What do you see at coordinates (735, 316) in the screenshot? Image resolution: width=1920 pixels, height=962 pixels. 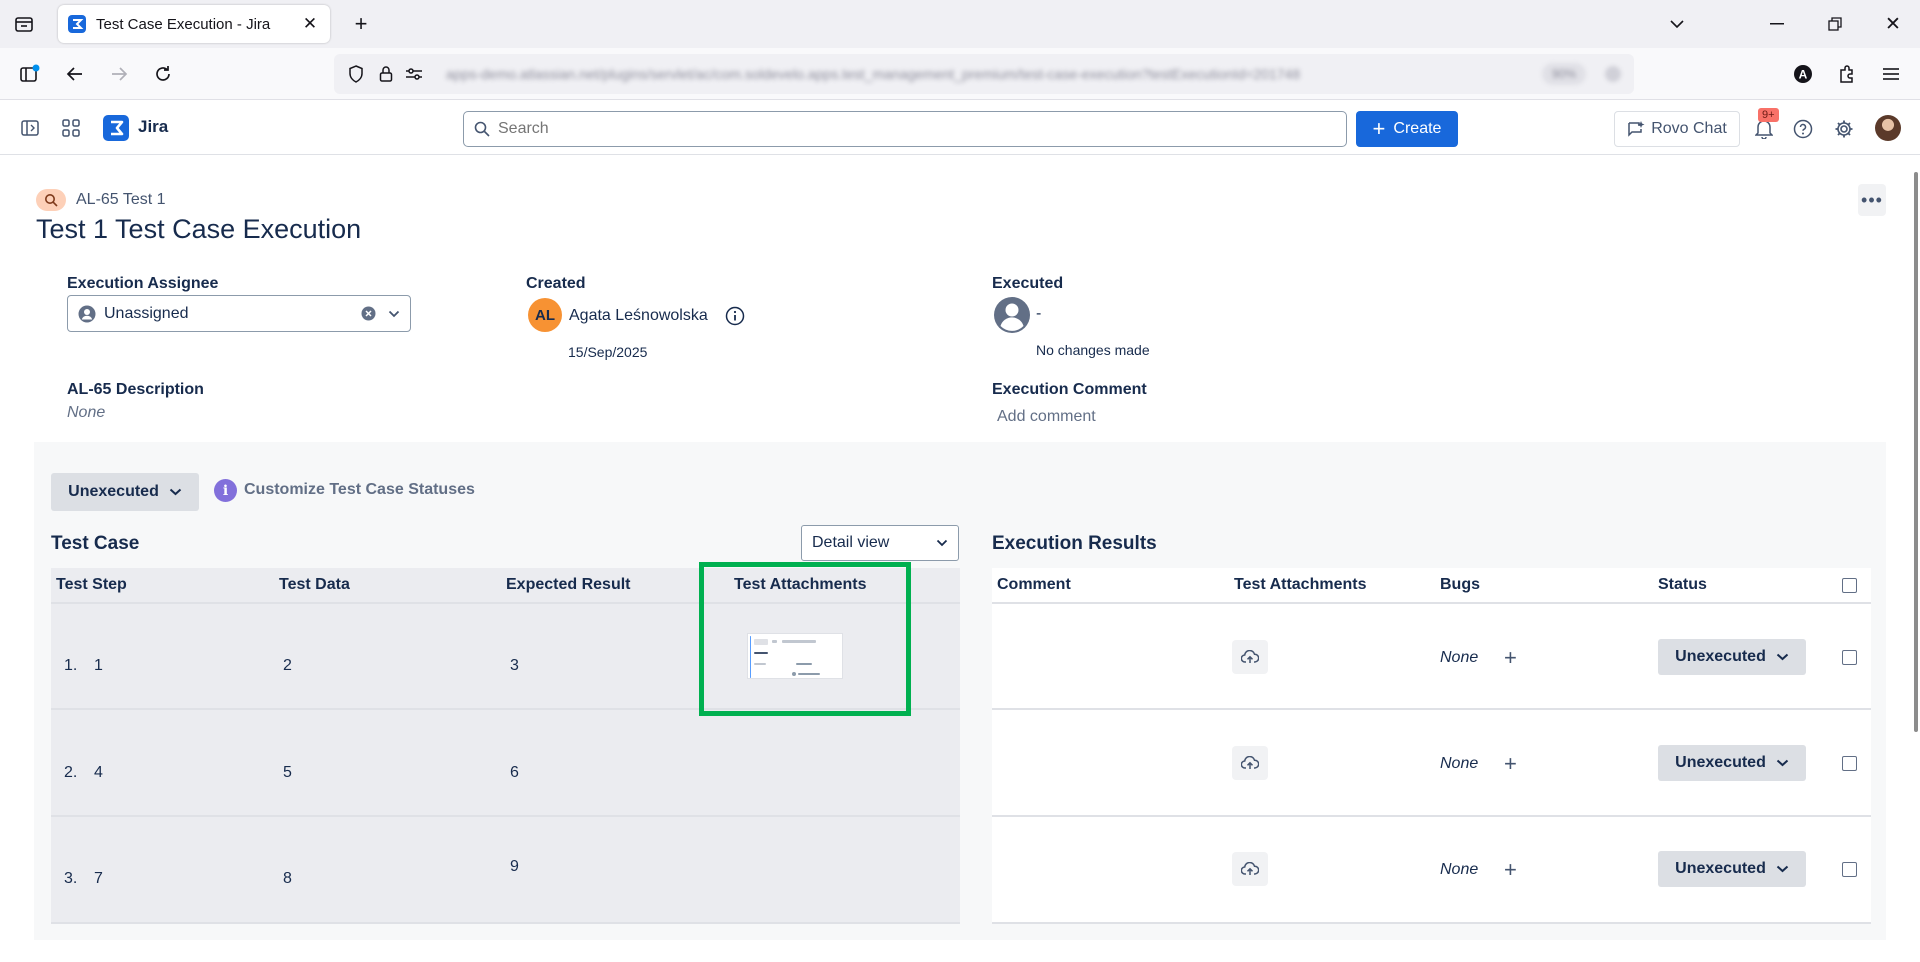 I see `info-icon` at bounding box center [735, 316].